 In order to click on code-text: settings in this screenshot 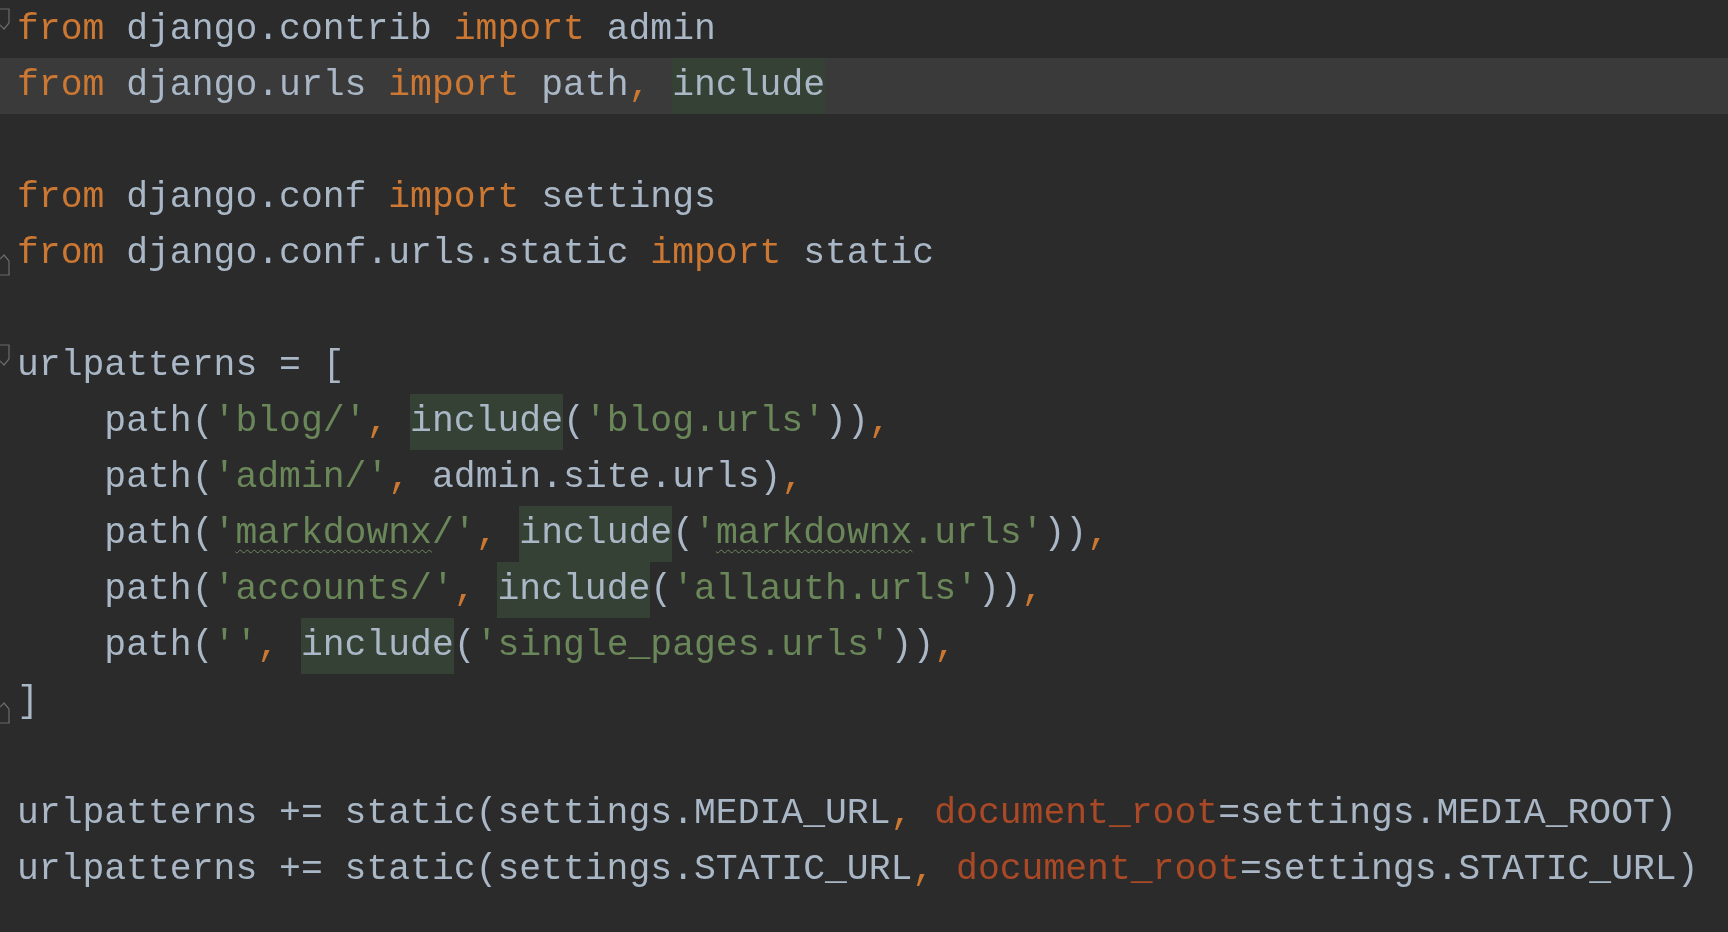, I will do `click(628, 198)`.